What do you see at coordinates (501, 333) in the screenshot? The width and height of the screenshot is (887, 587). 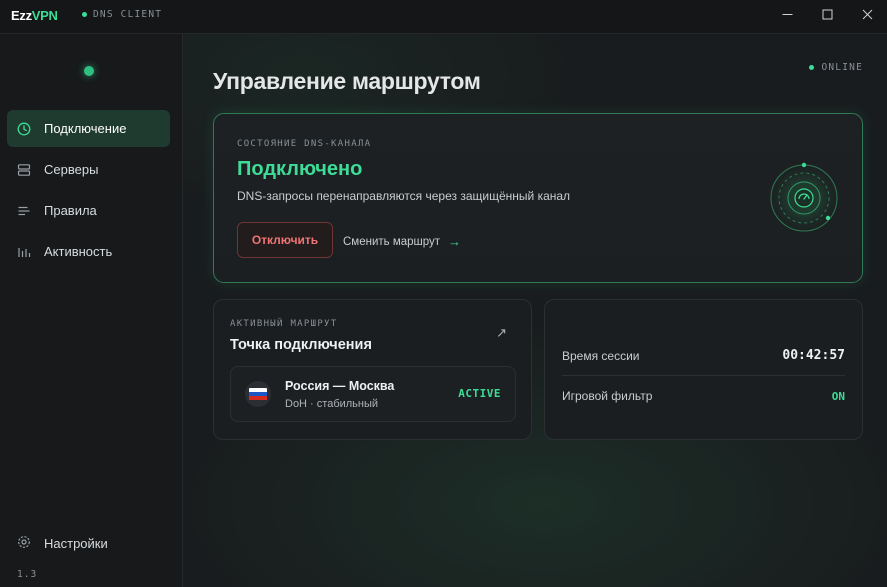 I see `external-link-icon: ↗` at bounding box center [501, 333].